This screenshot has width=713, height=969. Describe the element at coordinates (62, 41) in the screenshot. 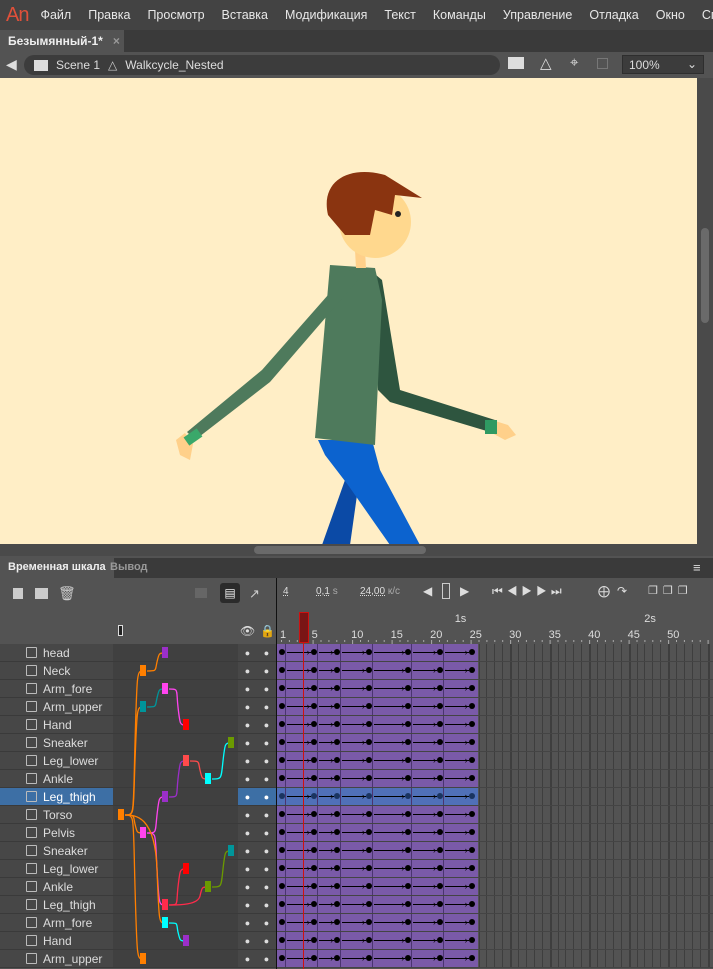

I see `document-tab: Безымянный-1* ×` at that location.